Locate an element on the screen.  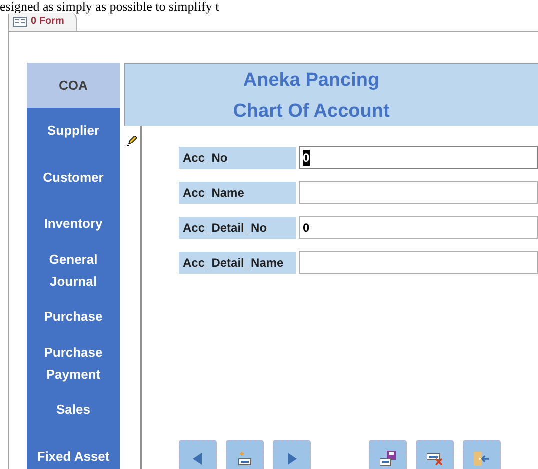
sidebar-item: COA is located at coordinates (73, 85).